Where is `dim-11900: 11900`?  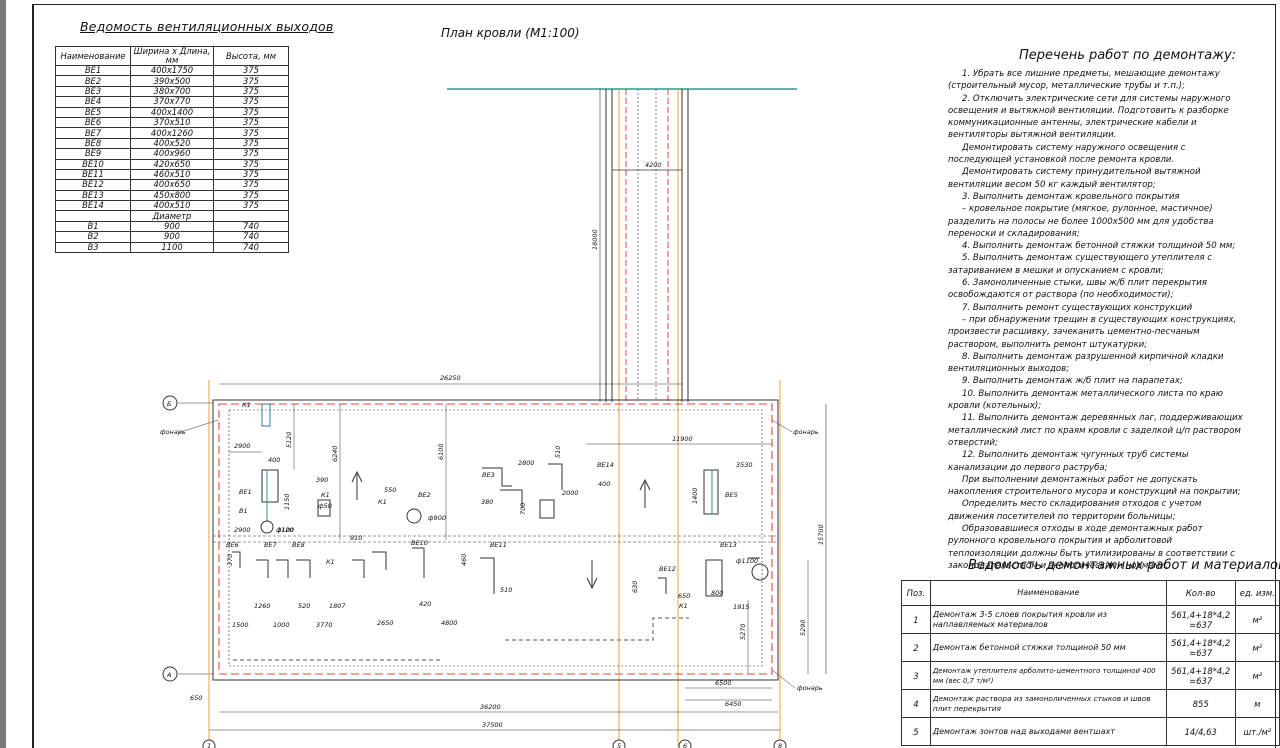
dim-11900: 11900 is located at coordinates (682, 439).